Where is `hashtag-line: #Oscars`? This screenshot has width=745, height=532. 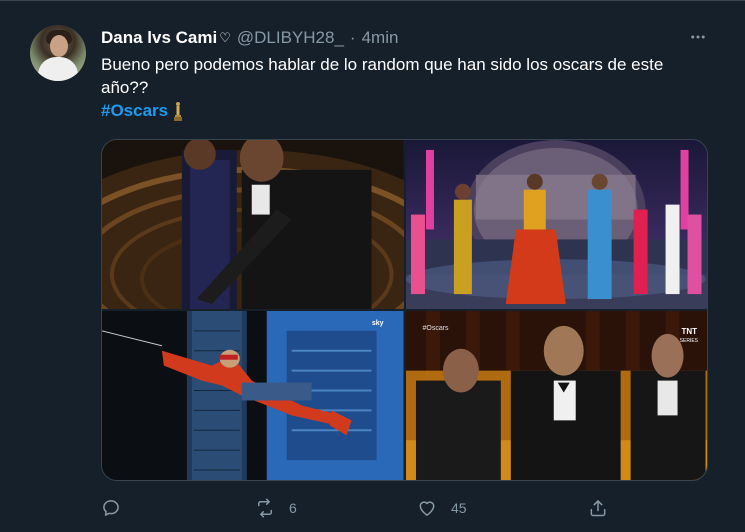 hashtag-line: #Oscars is located at coordinates (401, 110).